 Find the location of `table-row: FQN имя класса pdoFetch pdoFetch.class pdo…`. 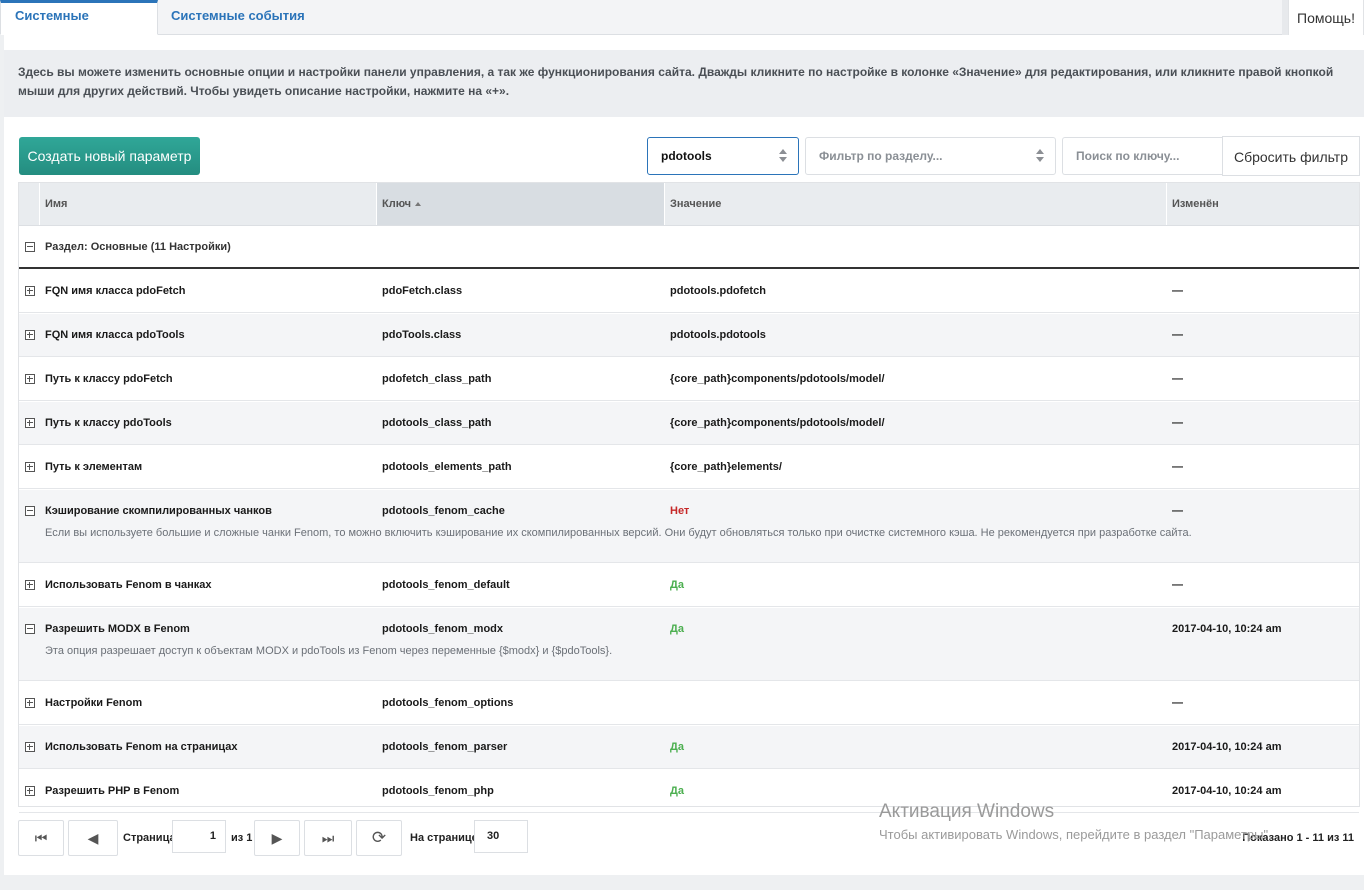

table-row: FQN имя класса pdoFetch pdoFetch.class pdo… is located at coordinates (689, 291).